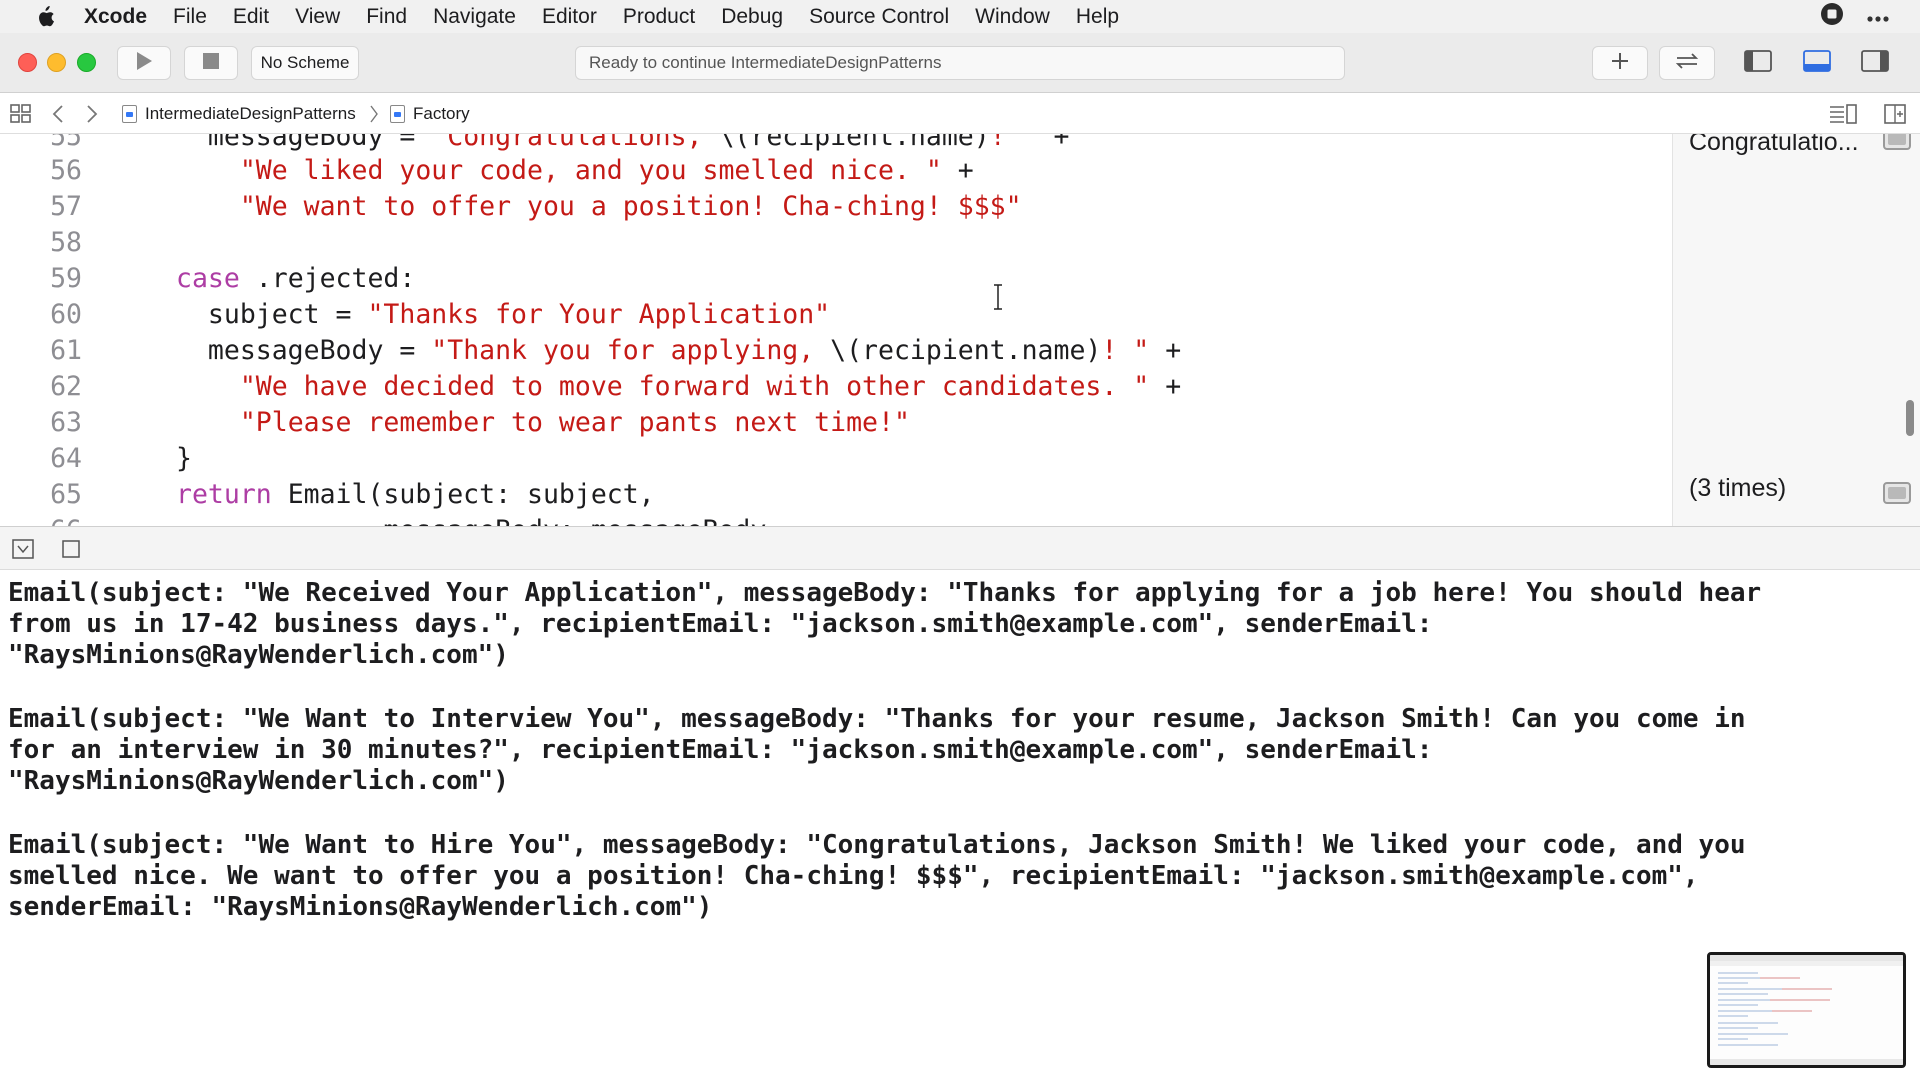 Image resolution: width=1920 pixels, height=1080 pixels. I want to click on code-token: .rejected:, so click(327, 278).